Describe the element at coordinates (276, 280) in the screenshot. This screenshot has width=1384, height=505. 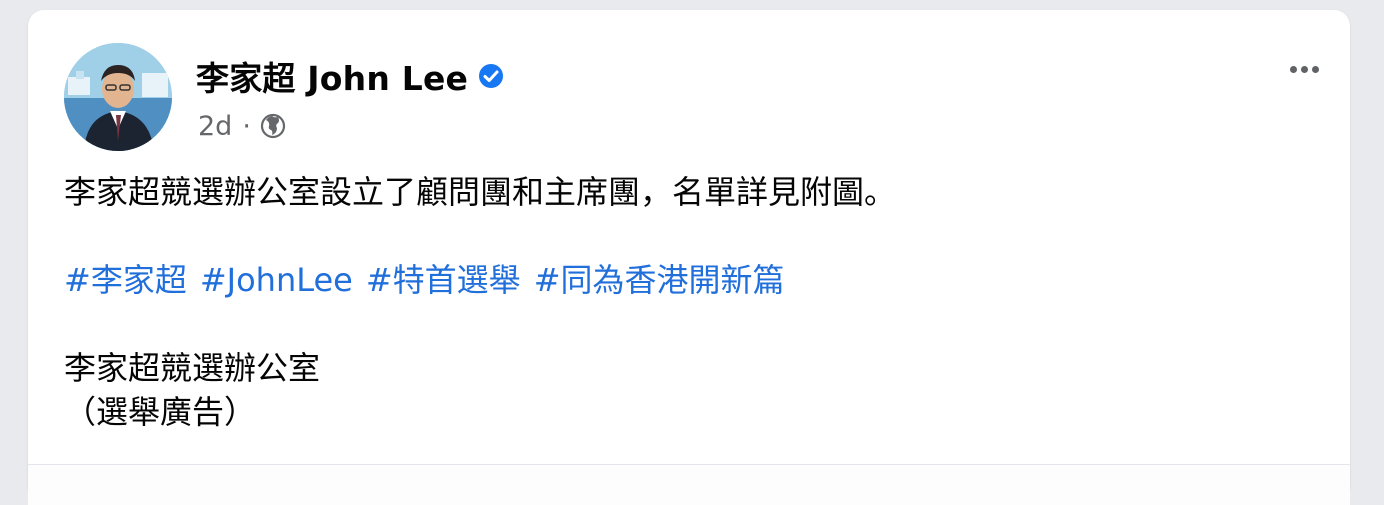
I see `hashtag-link: #JohnLee` at that location.